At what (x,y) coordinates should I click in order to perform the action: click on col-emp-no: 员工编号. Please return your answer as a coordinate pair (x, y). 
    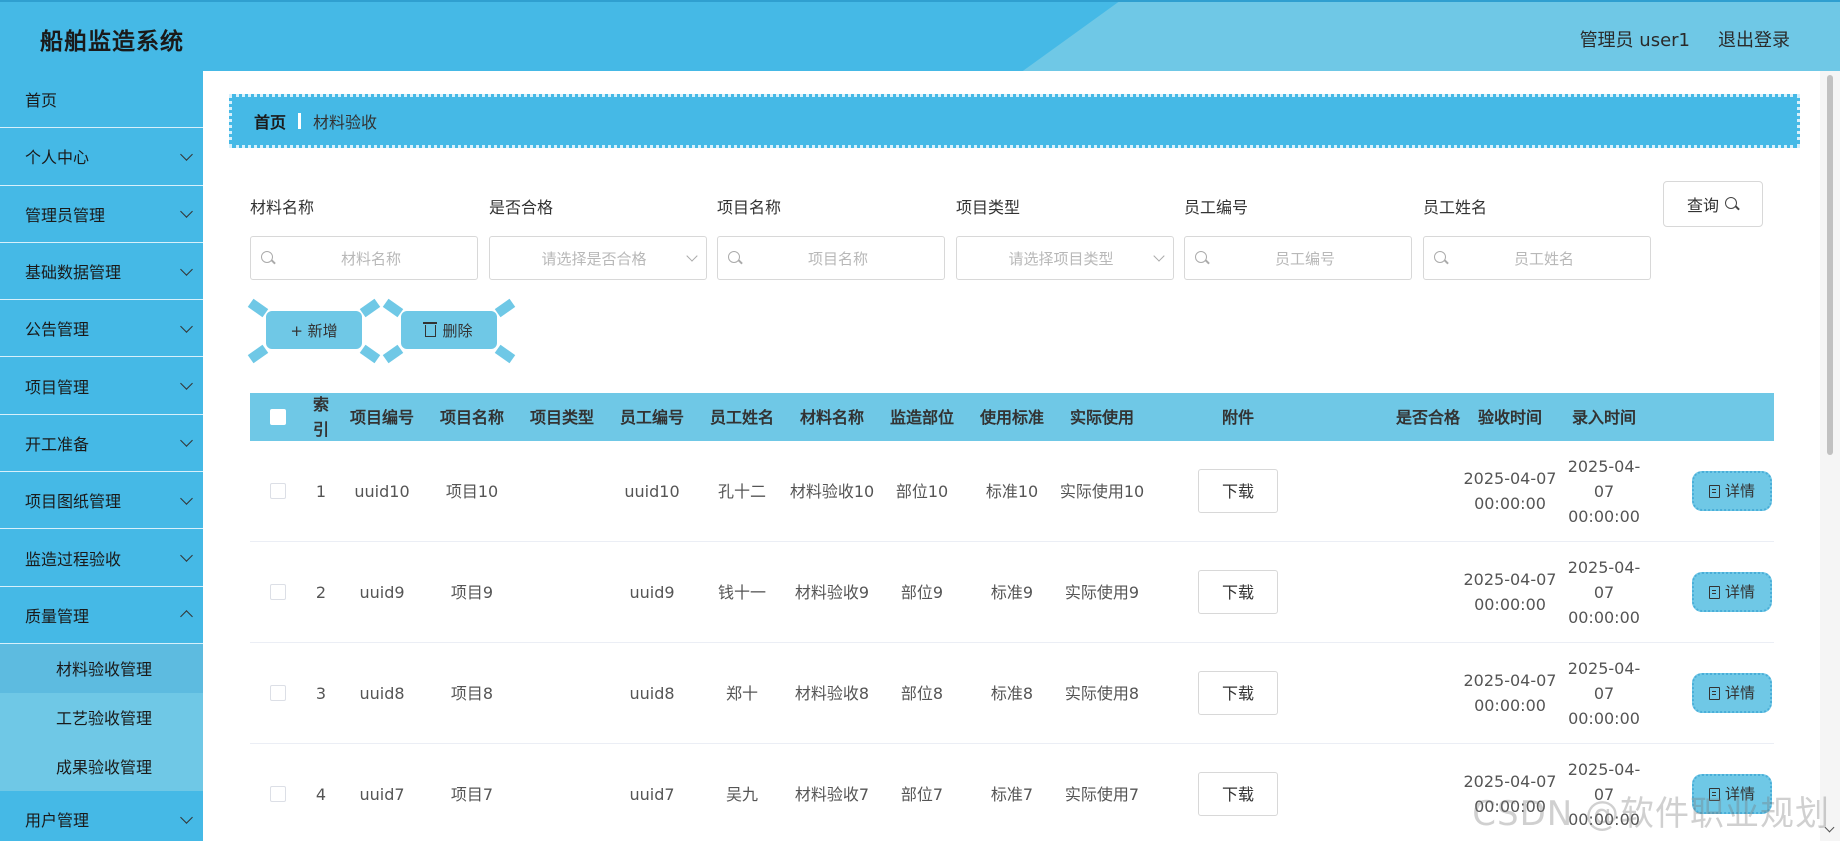
    Looking at the image, I should click on (651, 417).